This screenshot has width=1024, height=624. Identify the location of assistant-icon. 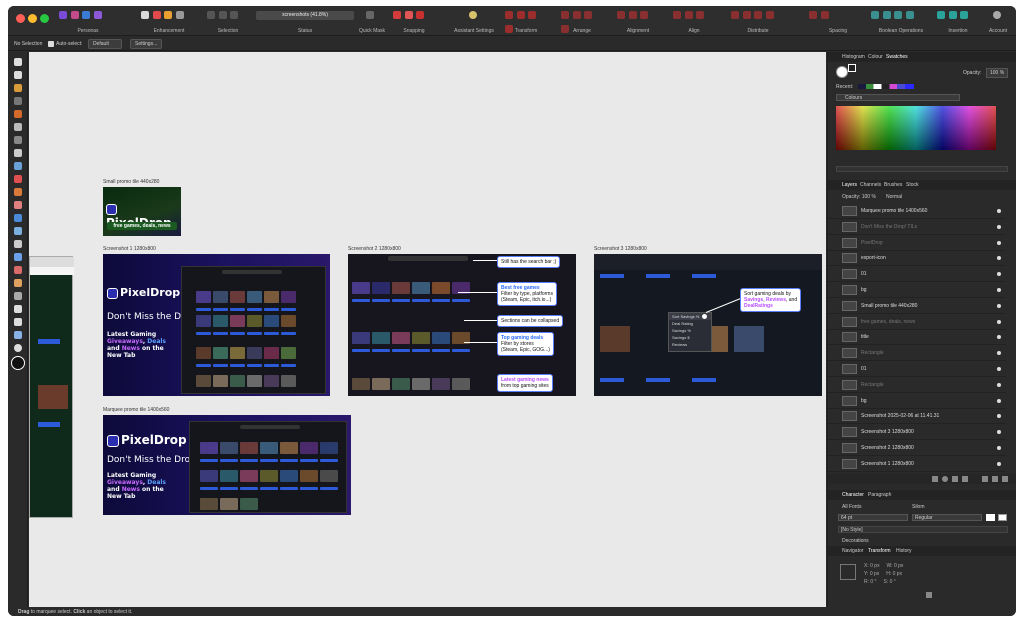
(473, 15).